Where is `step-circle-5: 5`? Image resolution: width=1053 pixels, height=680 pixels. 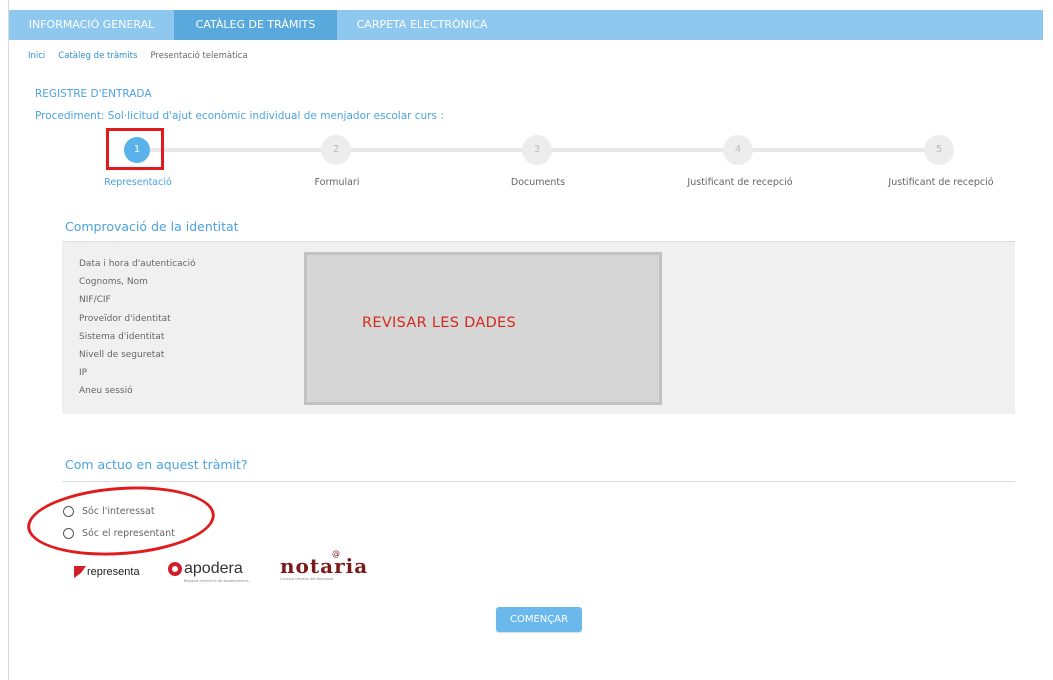 step-circle-5: 5 is located at coordinates (939, 150).